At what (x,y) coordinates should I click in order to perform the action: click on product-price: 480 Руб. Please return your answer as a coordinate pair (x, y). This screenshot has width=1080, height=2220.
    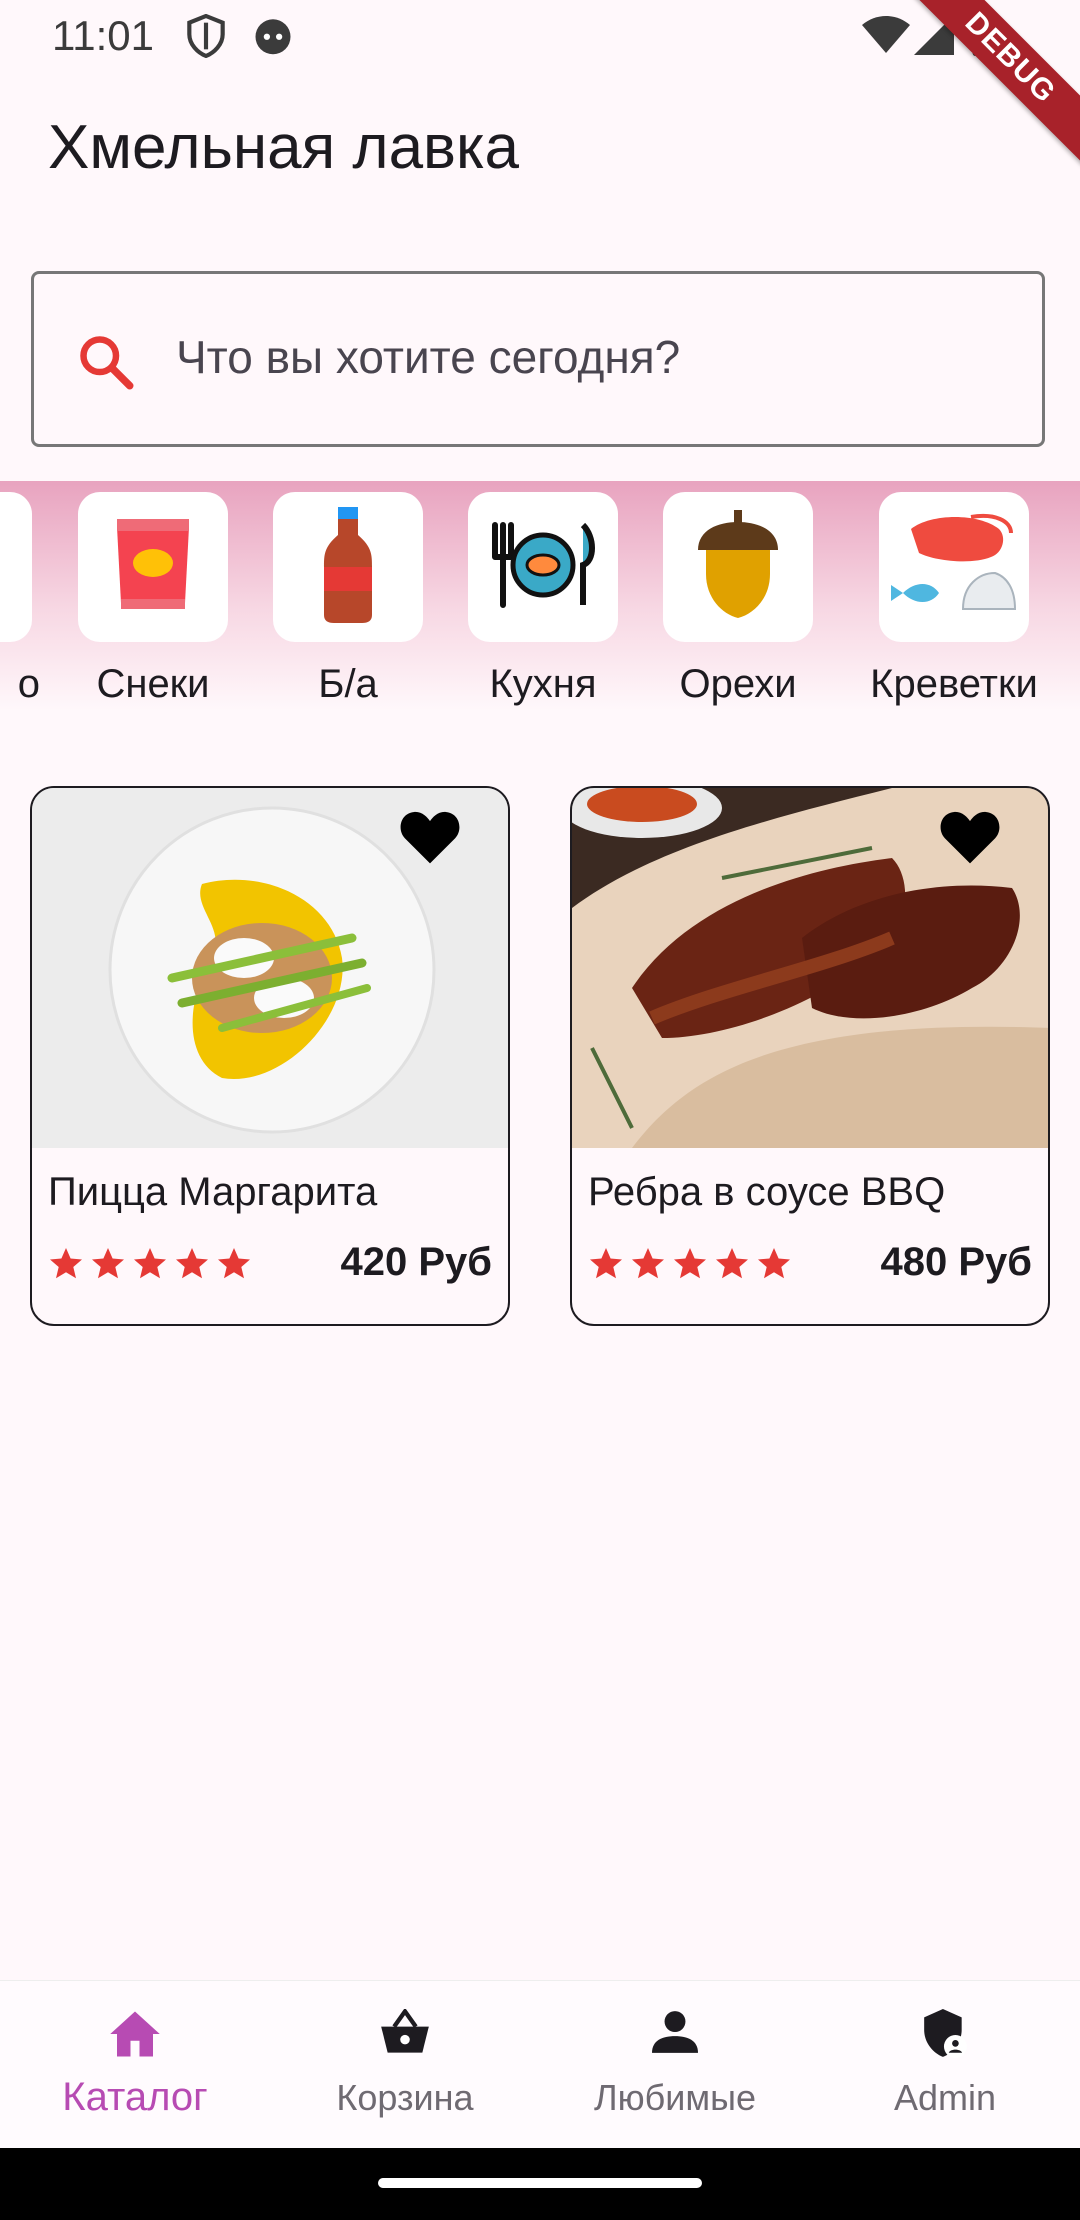
    Looking at the image, I should click on (956, 1262).